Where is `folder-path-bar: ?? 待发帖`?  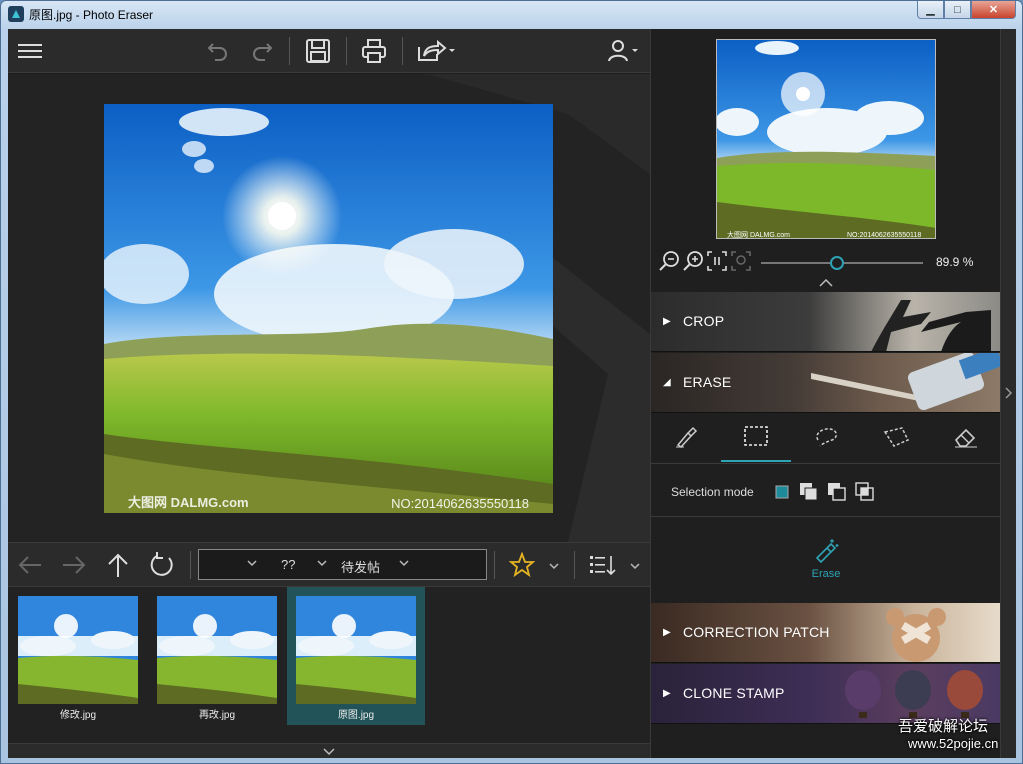 folder-path-bar: ?? 待发帖 is located at coordinates (342, 564).